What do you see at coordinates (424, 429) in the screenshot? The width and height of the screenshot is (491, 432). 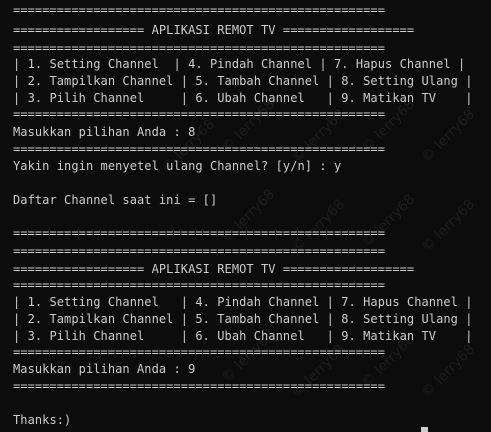 I see `text-cursor` at bounding box center [424, 429].